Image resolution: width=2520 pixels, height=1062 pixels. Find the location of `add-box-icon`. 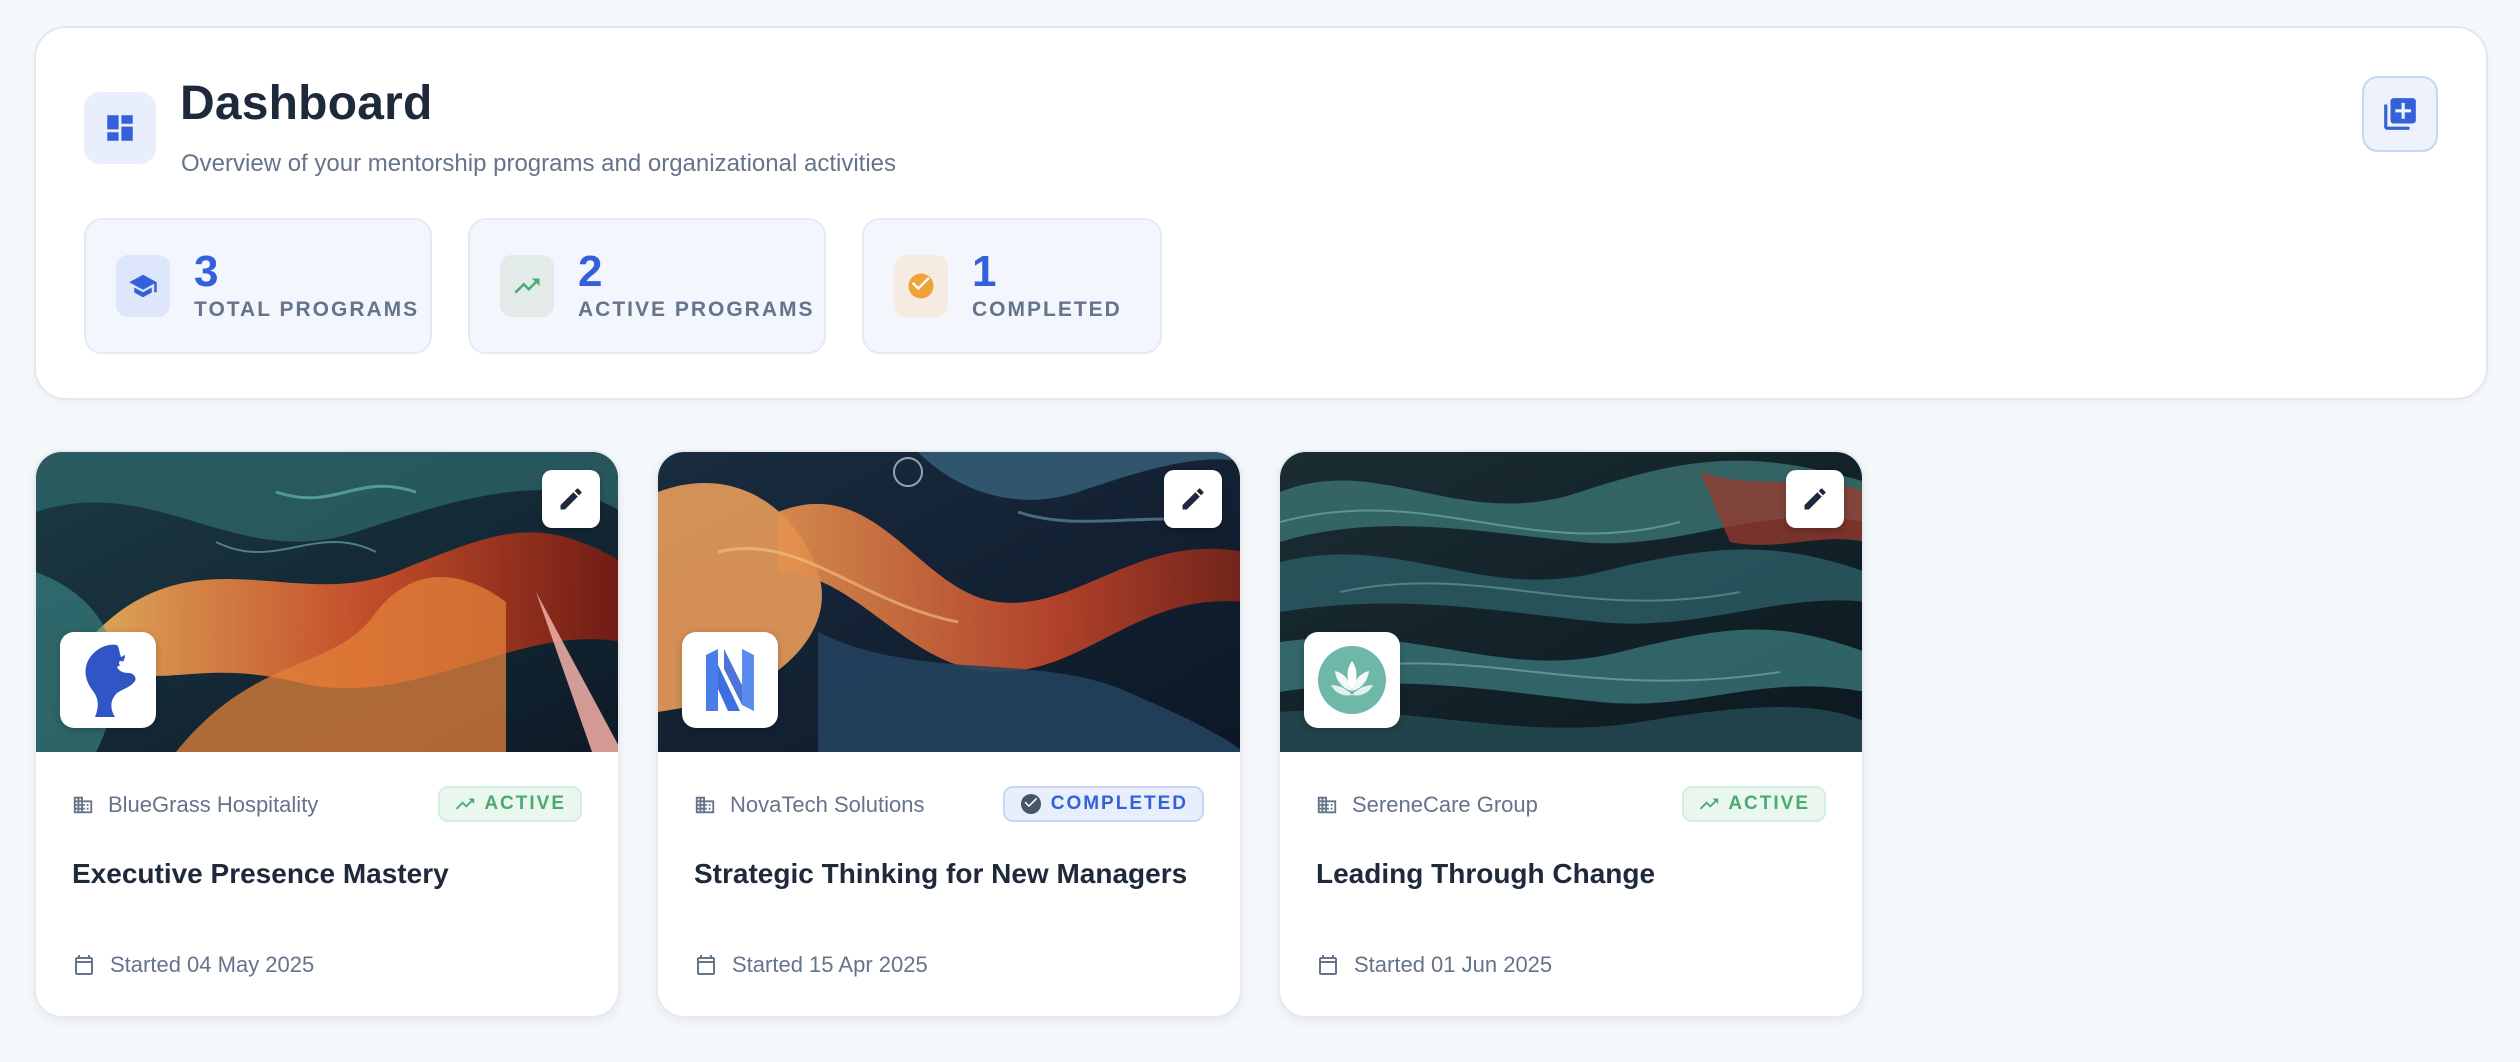

add-box-icon is located at coordinates (2400, 114).